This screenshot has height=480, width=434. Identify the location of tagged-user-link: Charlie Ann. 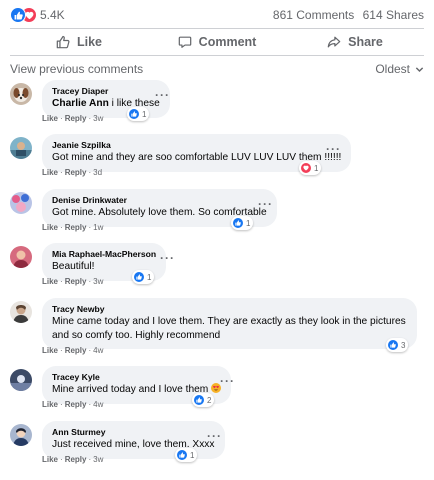
(80, 103).